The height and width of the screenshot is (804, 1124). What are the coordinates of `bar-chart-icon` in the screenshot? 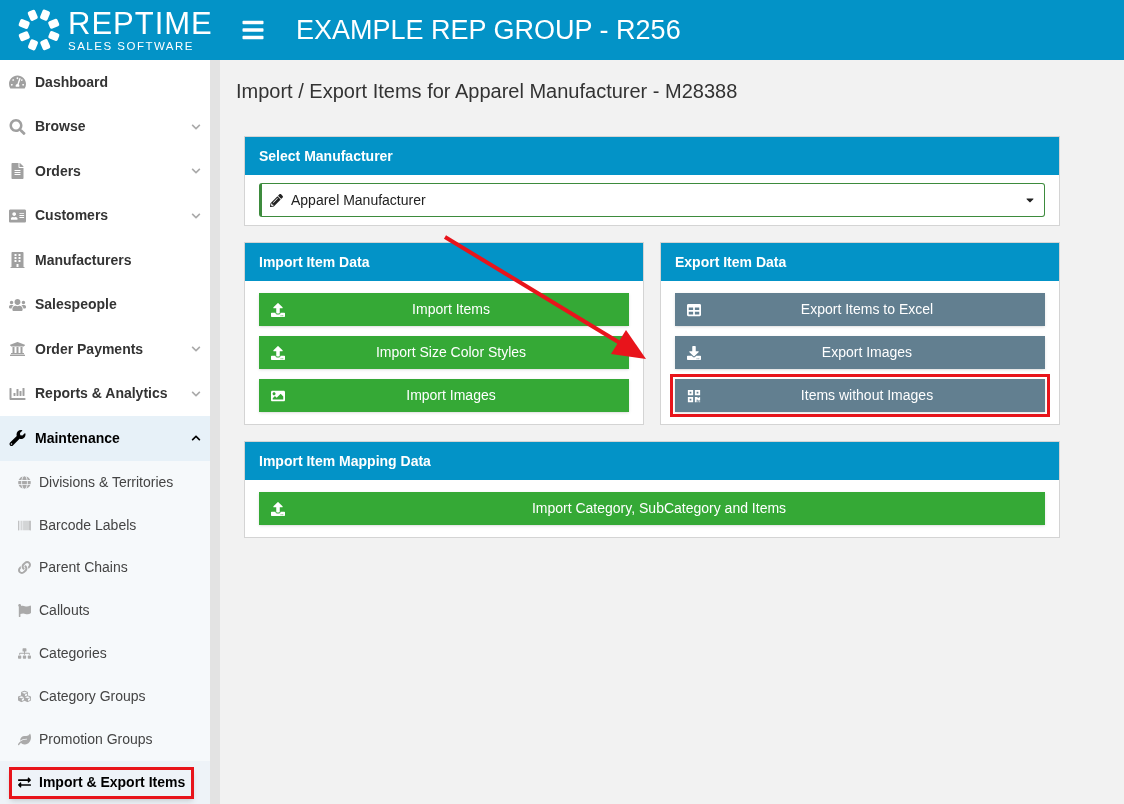 It's located at (17, 393).